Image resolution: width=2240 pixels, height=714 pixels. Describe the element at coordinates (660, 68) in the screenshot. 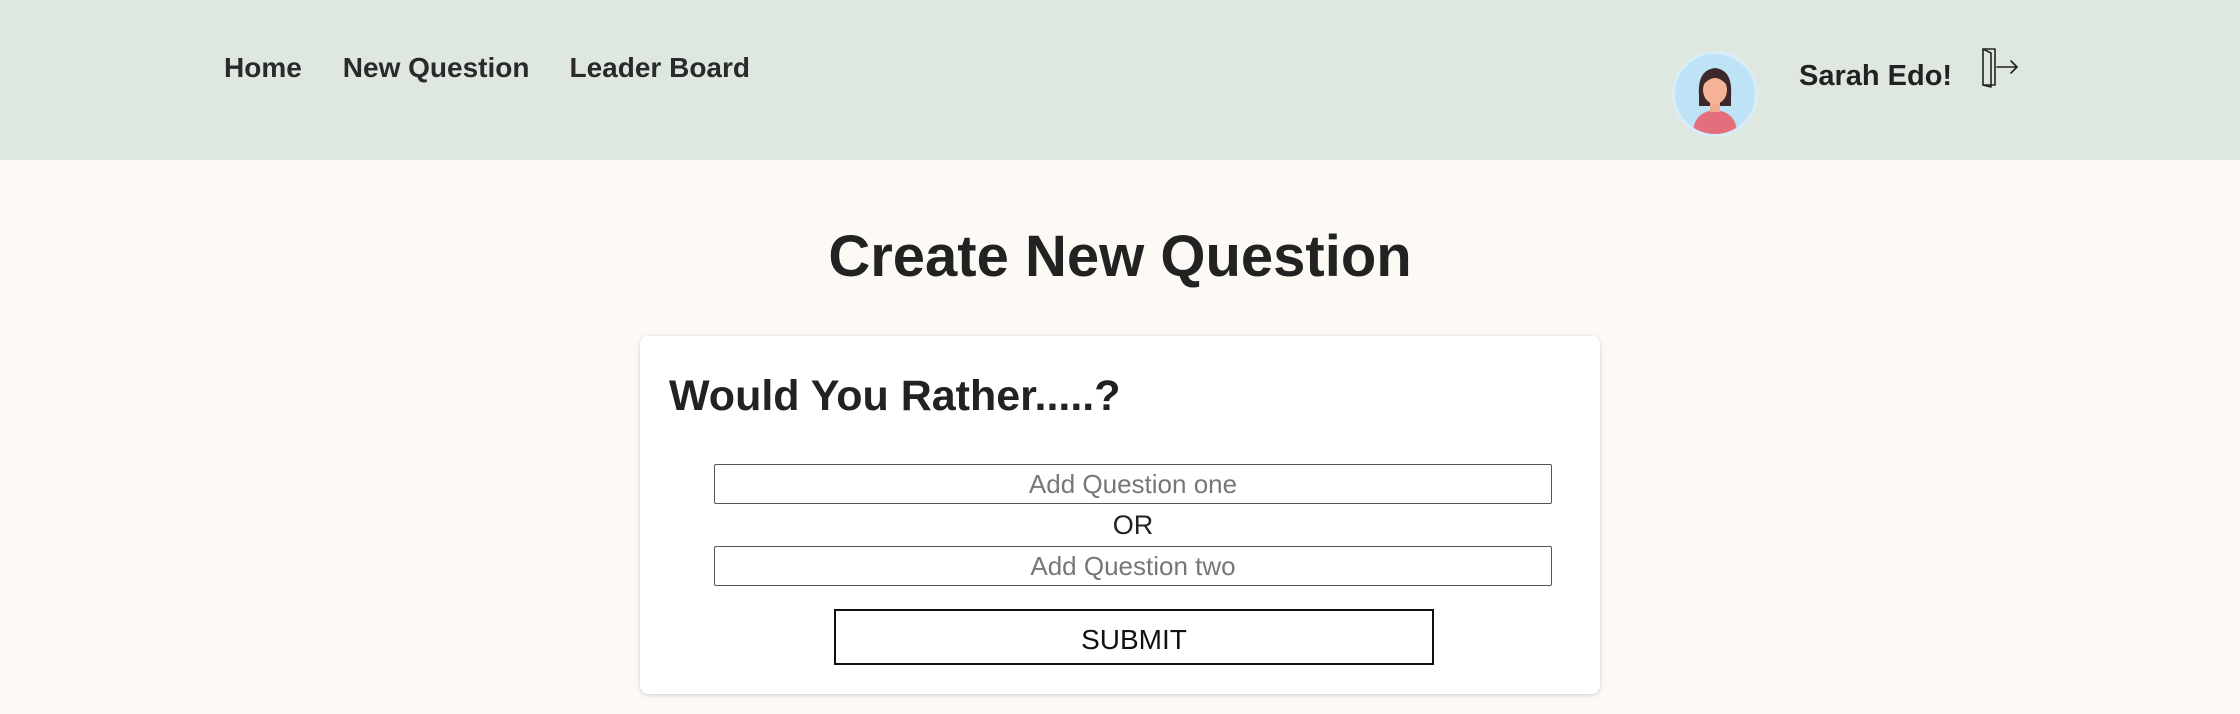

I see `nav-leader-board-link: Leader Board` at that location.